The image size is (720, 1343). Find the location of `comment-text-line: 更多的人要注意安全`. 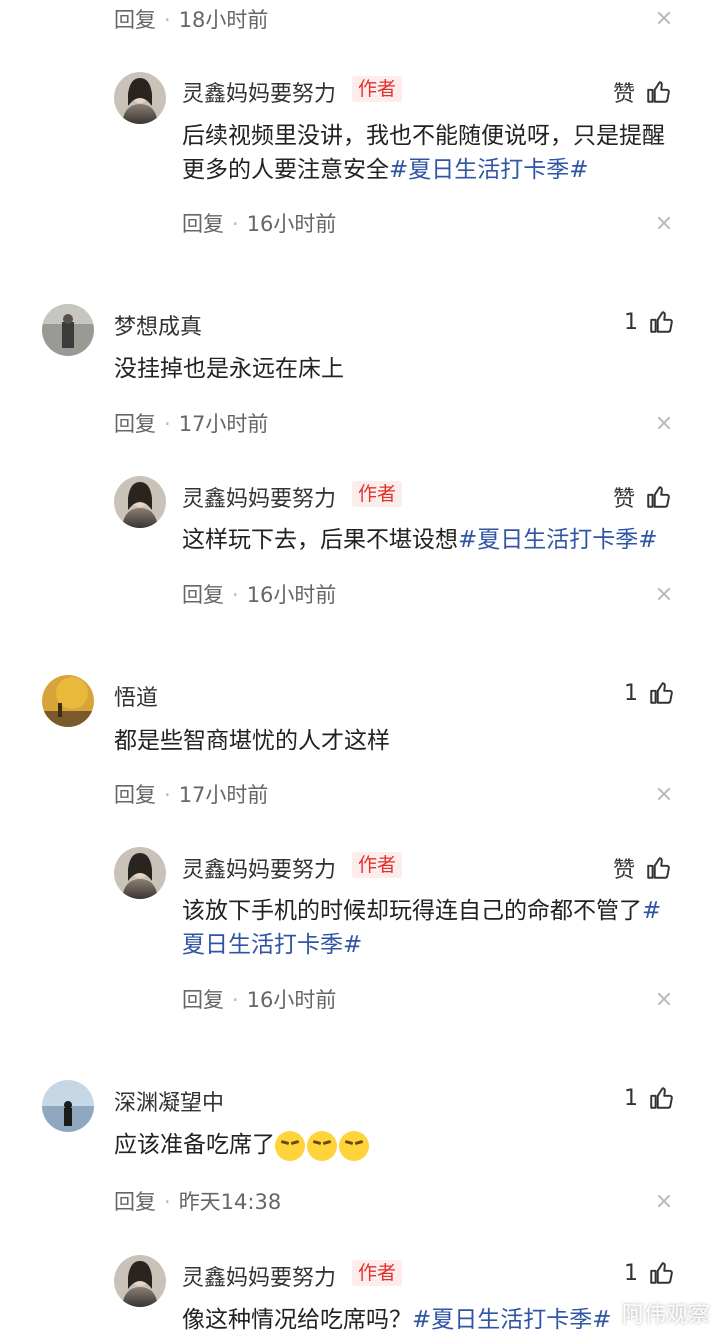

comment-text-line: 更多的人要注意安全 is located at coordinates (285, 170).